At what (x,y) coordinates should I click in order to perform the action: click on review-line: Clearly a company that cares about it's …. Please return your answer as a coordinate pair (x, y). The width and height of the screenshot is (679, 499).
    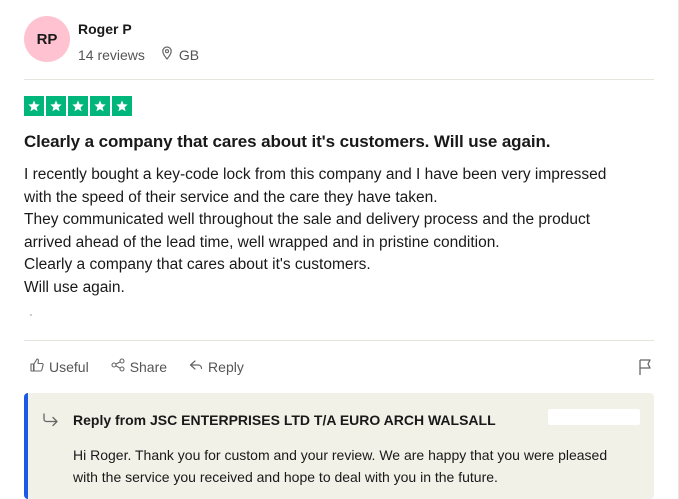
    Looking at the image, I should click on (197, 264).